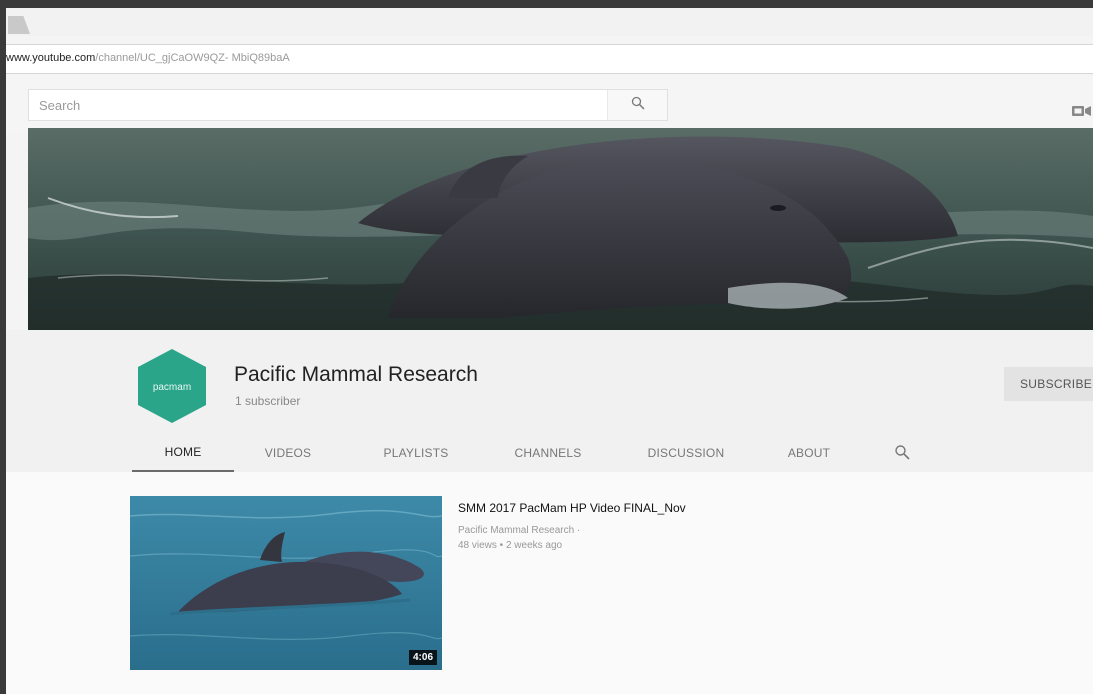 This screenshot has width=1093, height=694. Describe the element at coordinates (268, 401) in the screenshot. I see `subscriber-count: 1 subscriber` at that location.